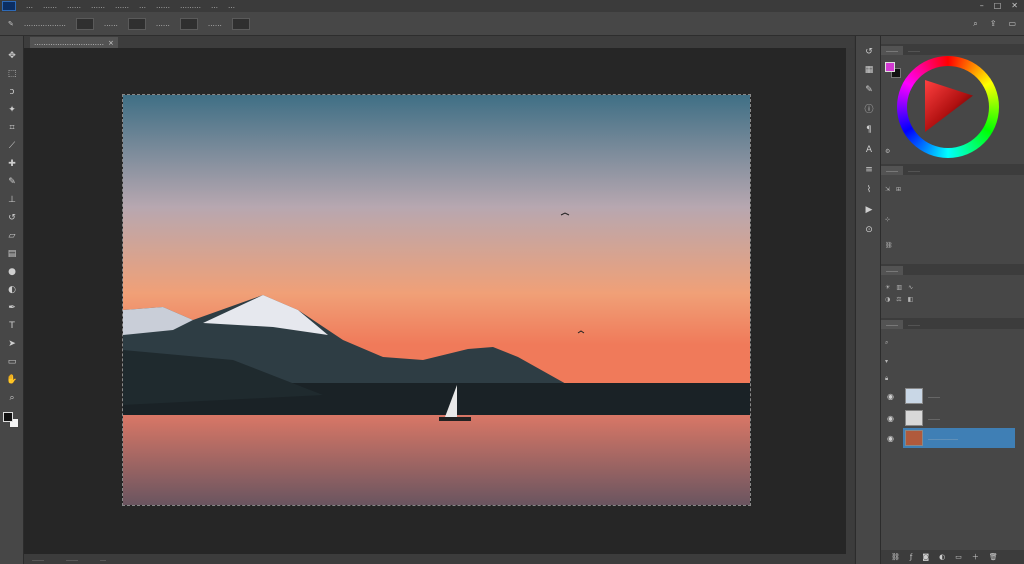 This screenshot has width=1024, height=564. I want to click on paragraph-icon: ¶, so click(869, 130).